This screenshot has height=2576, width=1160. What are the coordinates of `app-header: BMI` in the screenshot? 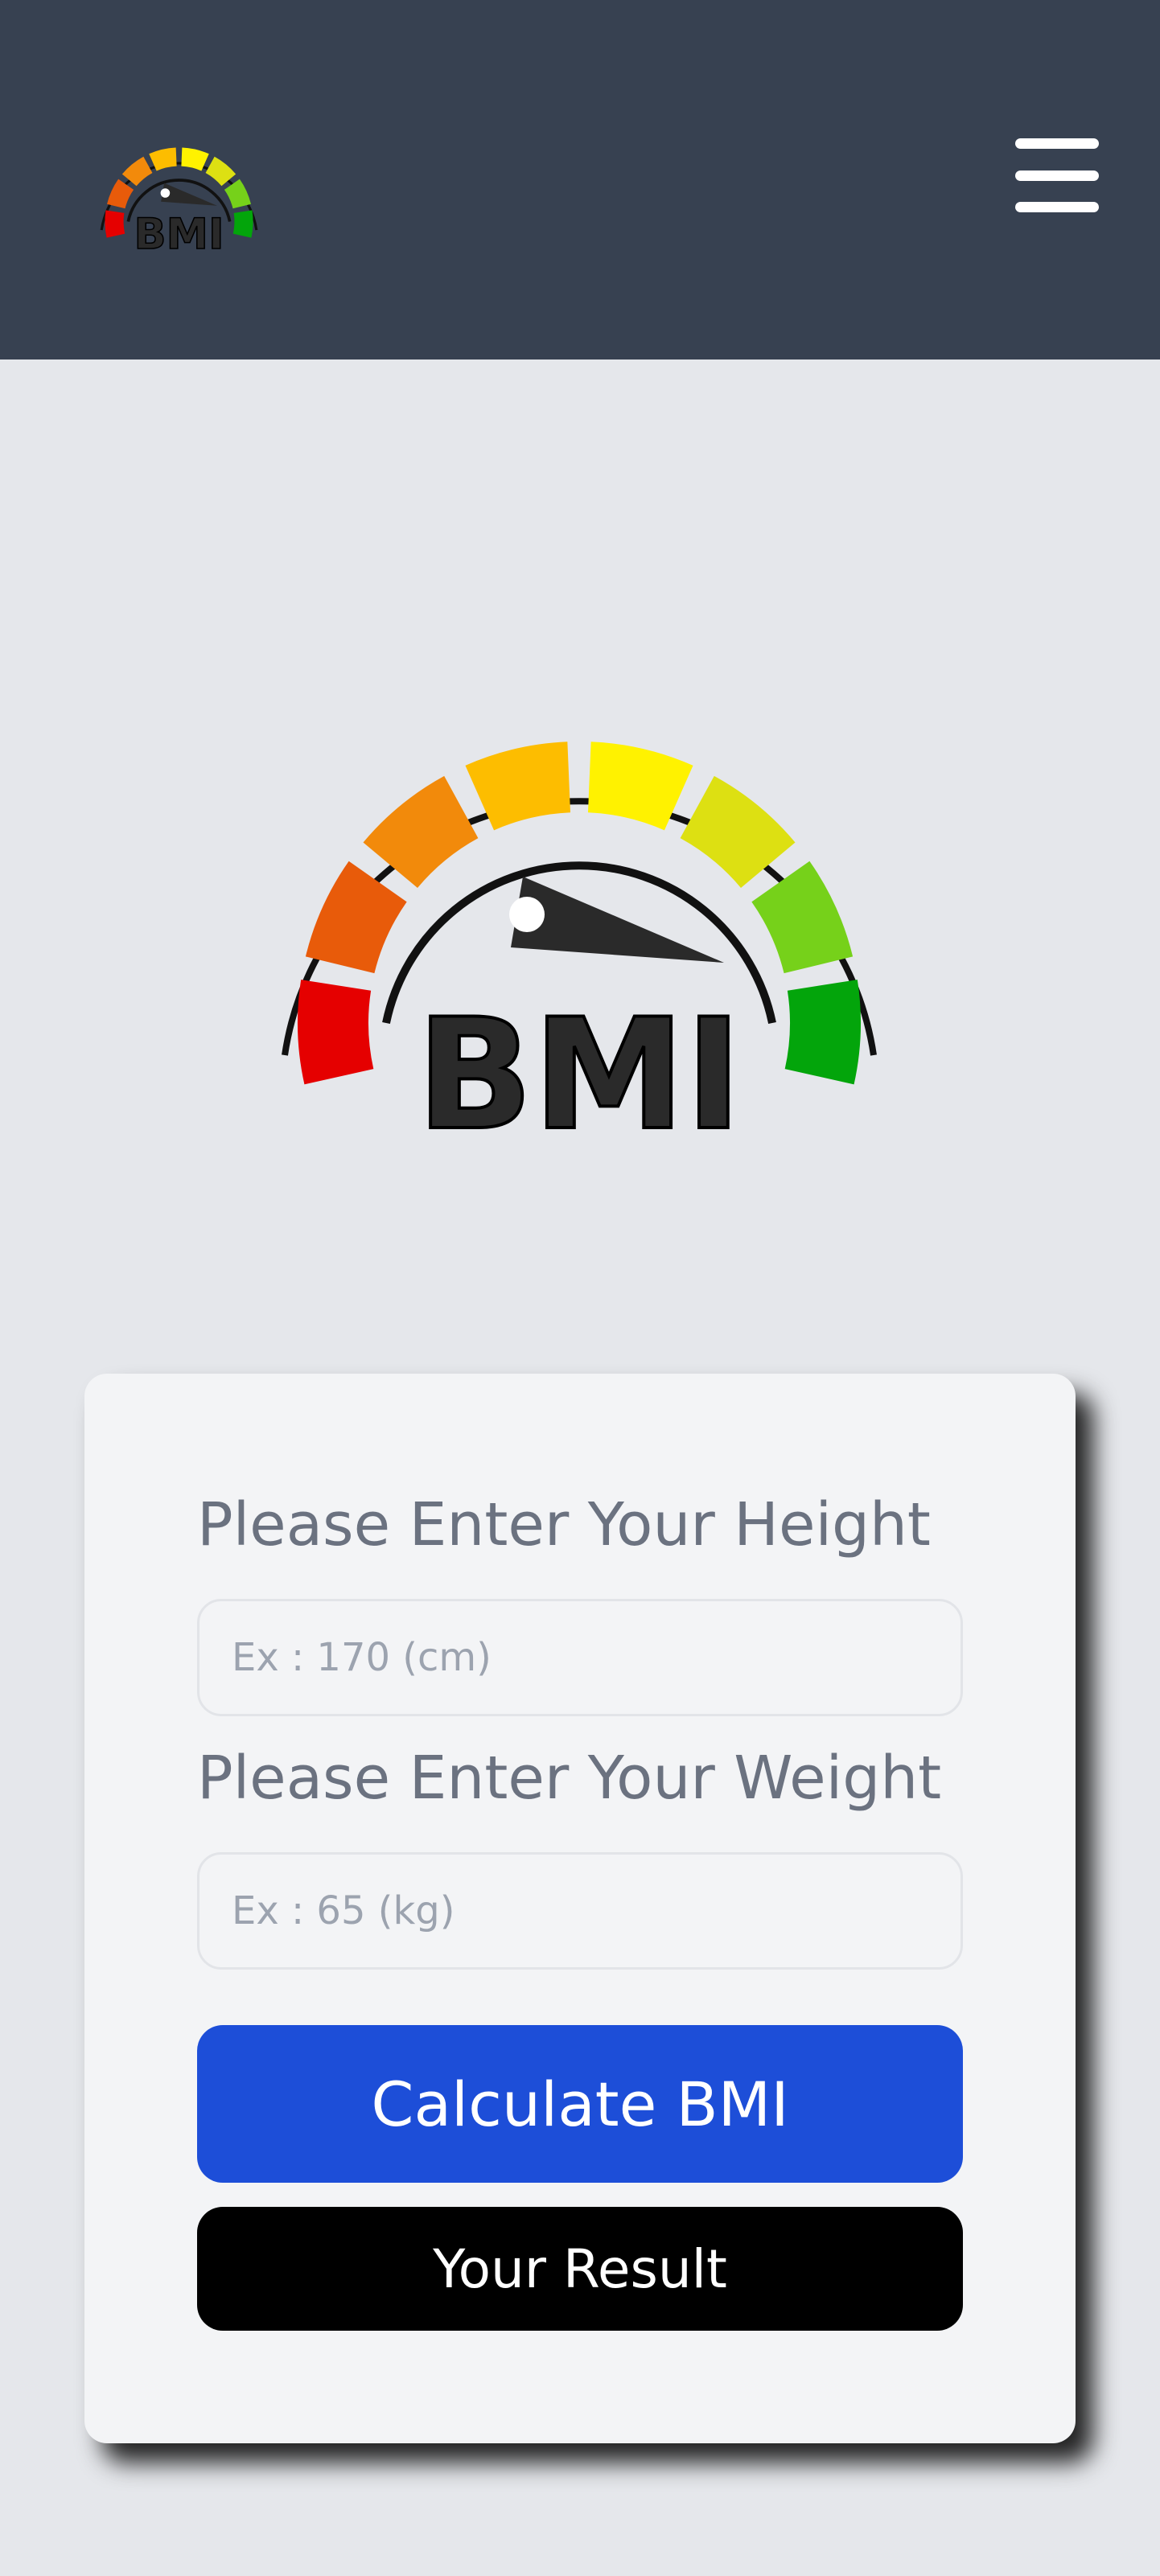 It's located at (580, 179).